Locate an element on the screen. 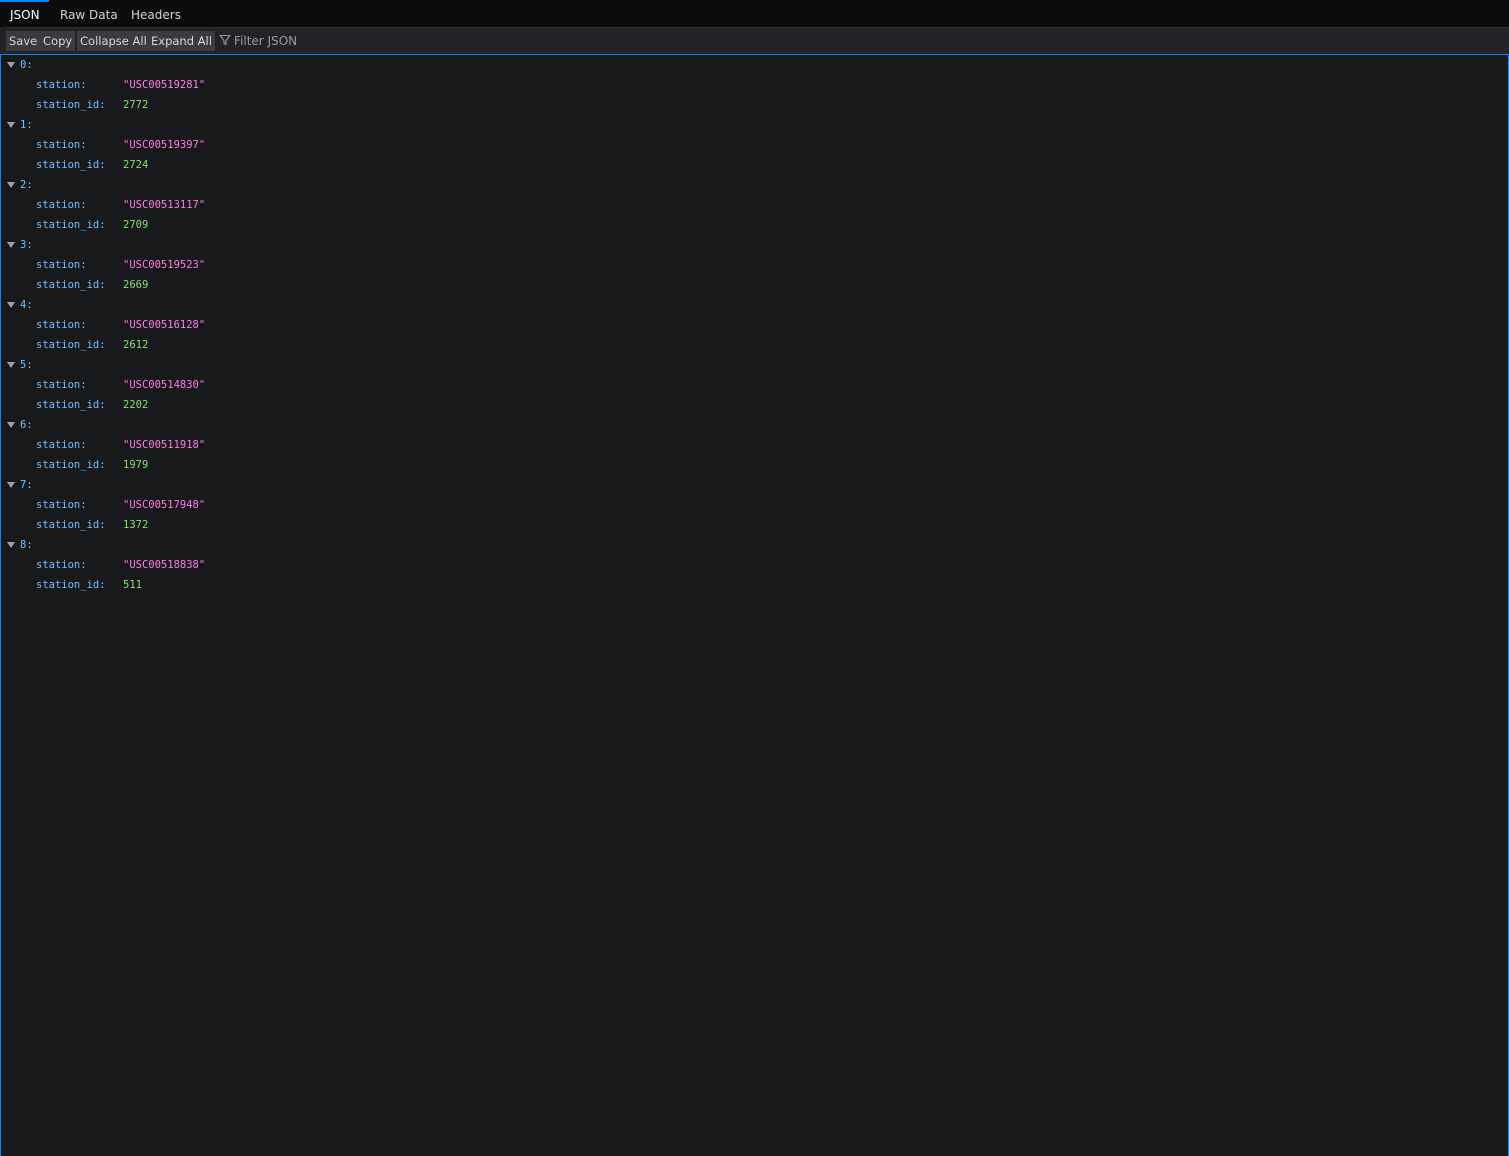  tab-json: JSON is located at coordinates (24, 14).